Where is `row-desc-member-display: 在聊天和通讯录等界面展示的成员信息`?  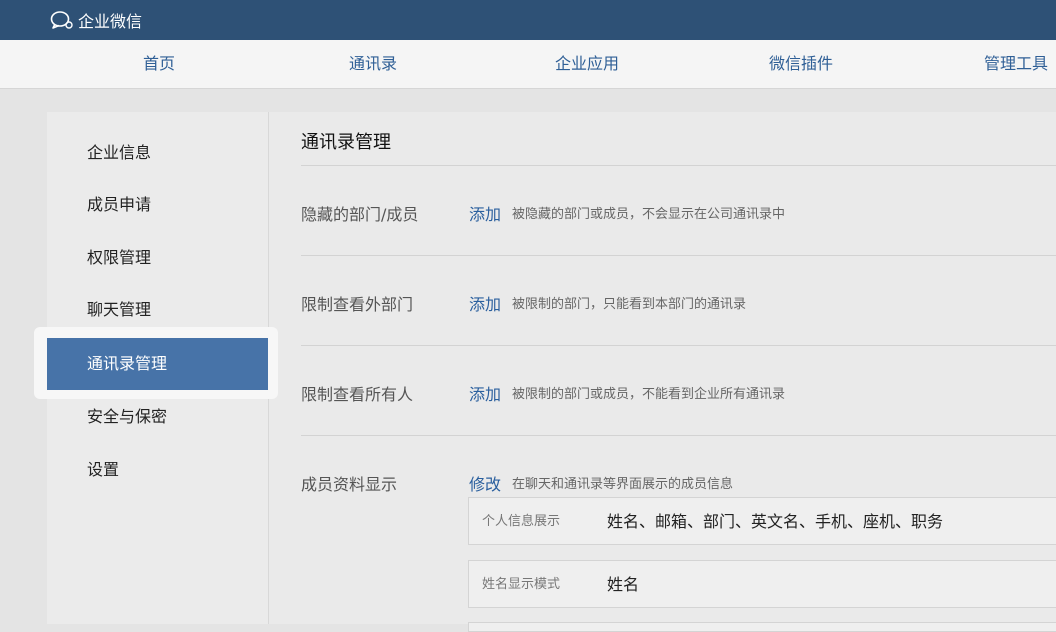
row-desc-member-display: 在聊天和通讯录等界面展示的成员信息 is located at coordinates (623, 484).